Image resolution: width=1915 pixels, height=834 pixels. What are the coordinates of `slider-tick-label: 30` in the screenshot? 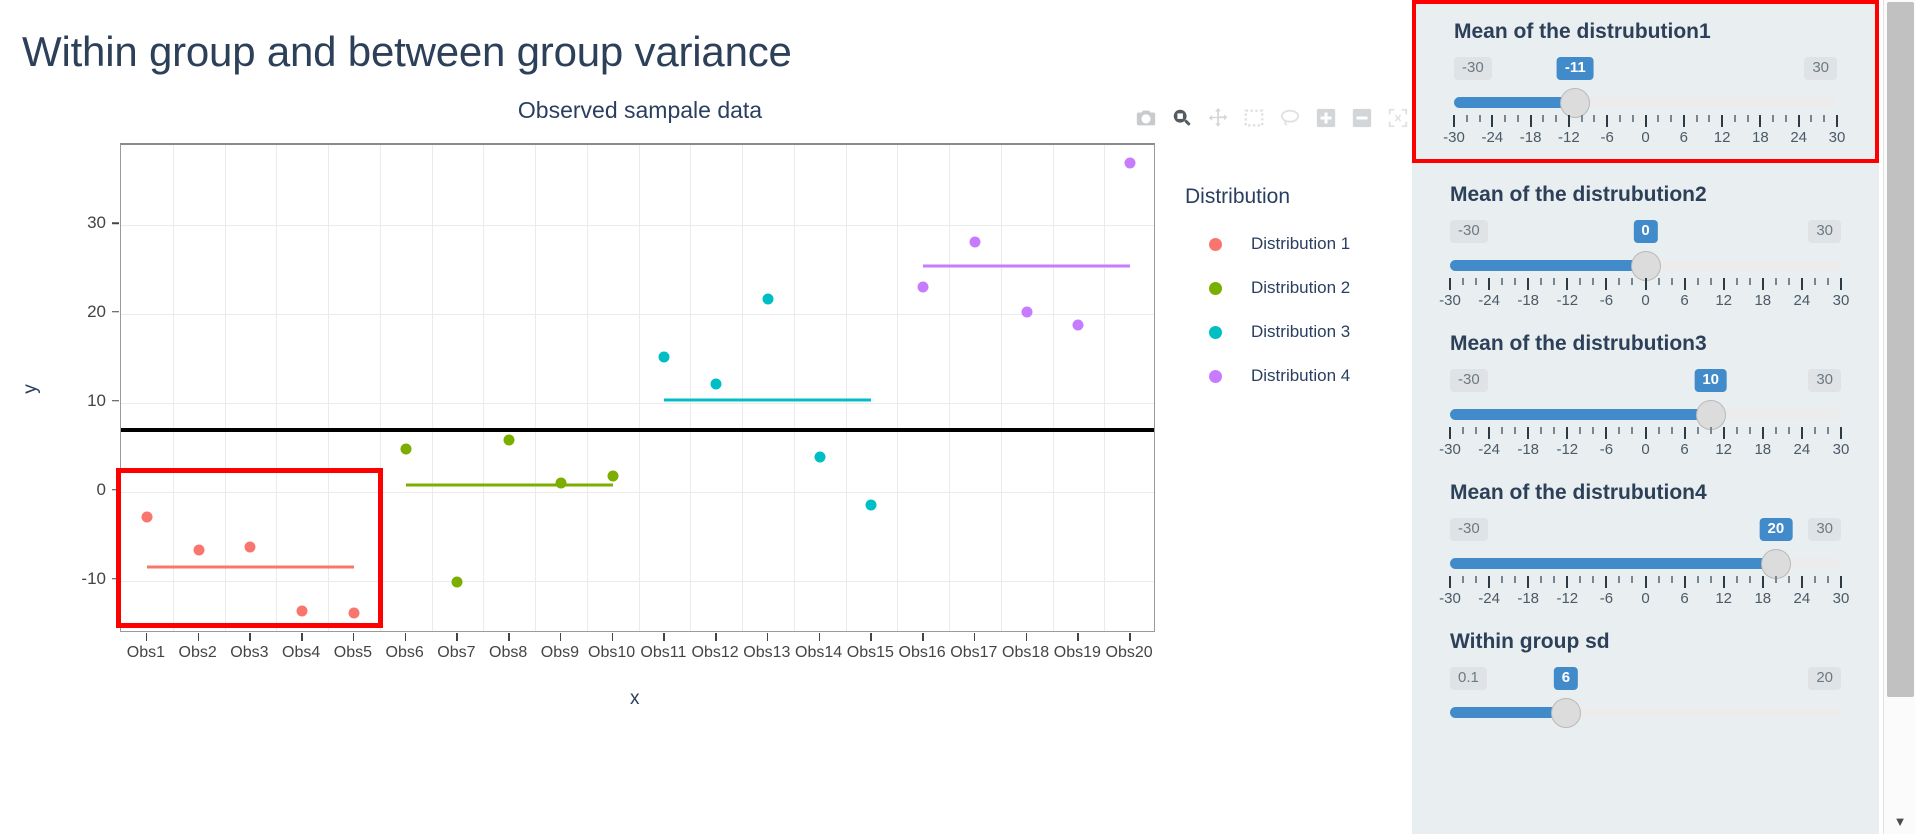 It's located at (1841, 449).